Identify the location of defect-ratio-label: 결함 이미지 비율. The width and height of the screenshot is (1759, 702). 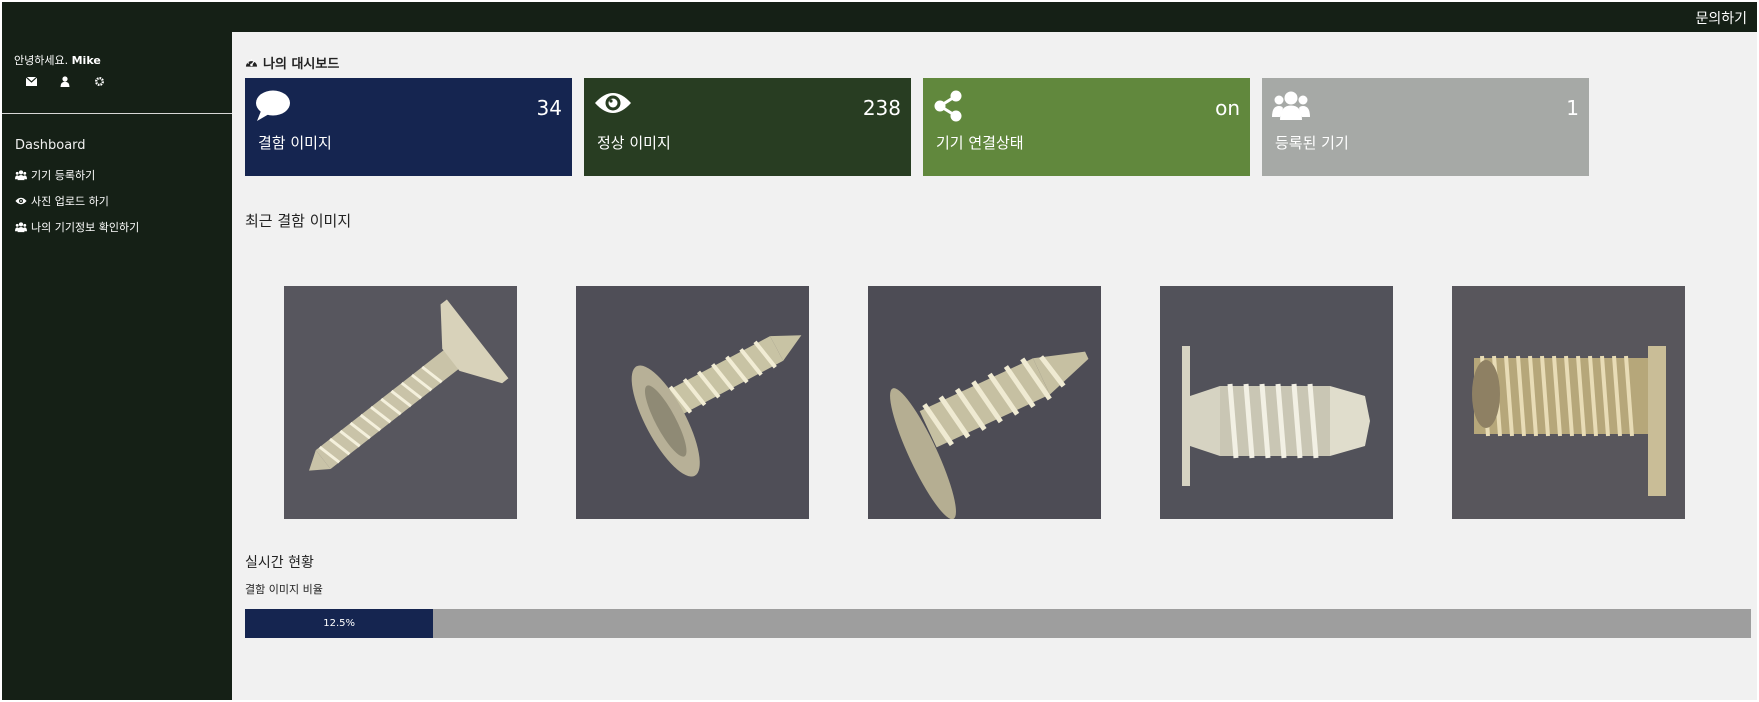
(284, 589).